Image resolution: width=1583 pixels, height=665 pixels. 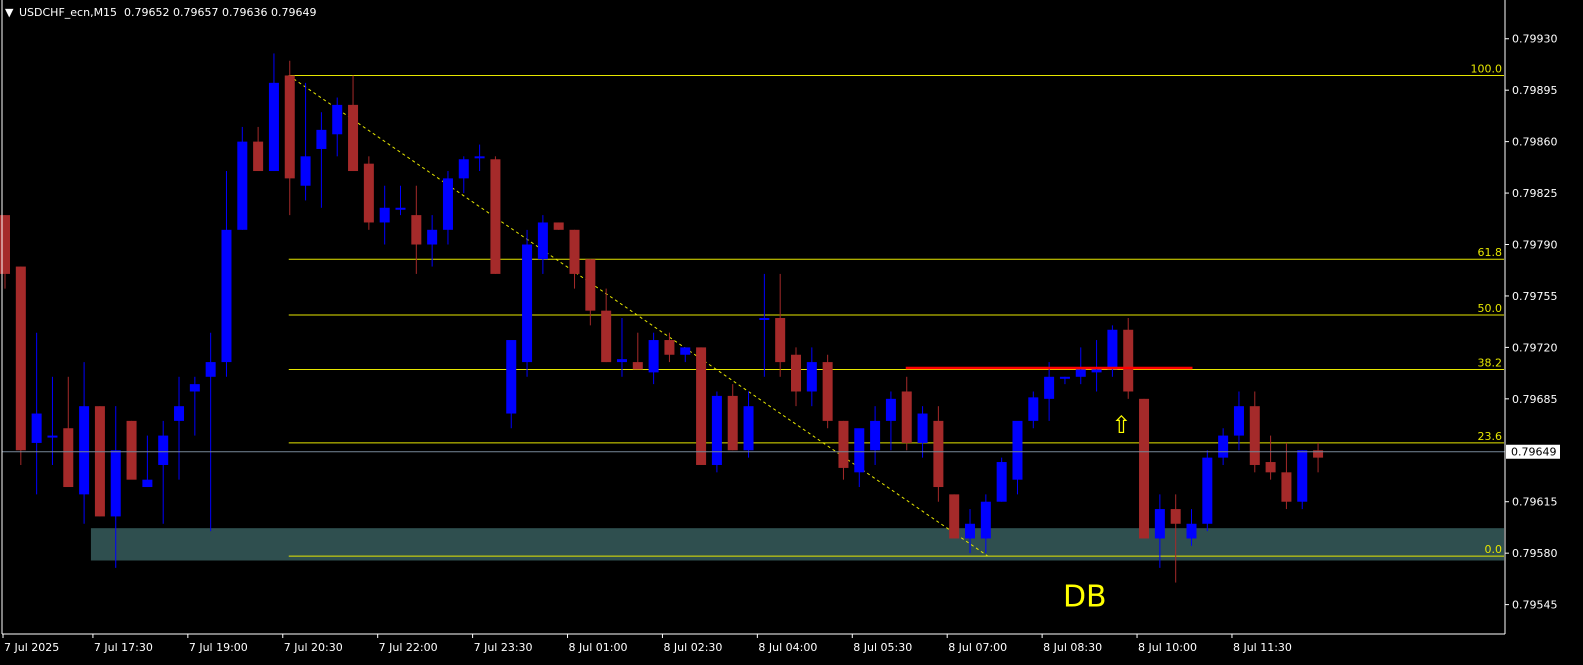 What do you see at coordinates (1535, 142) in the screenshot?
I see `price-tick-label: 0.79860` at bounding box center [1535, 142].